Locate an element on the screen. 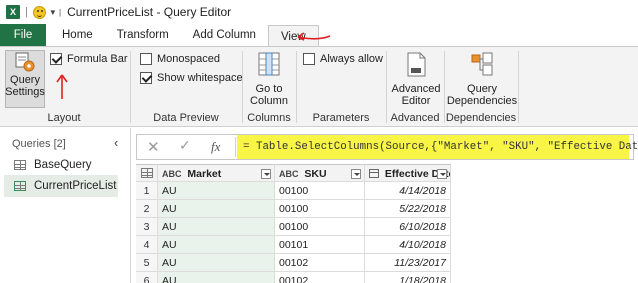 This screenshot has height=283, width=638. annotation-arrow-formula-icon is located at coordinates (62, 86).